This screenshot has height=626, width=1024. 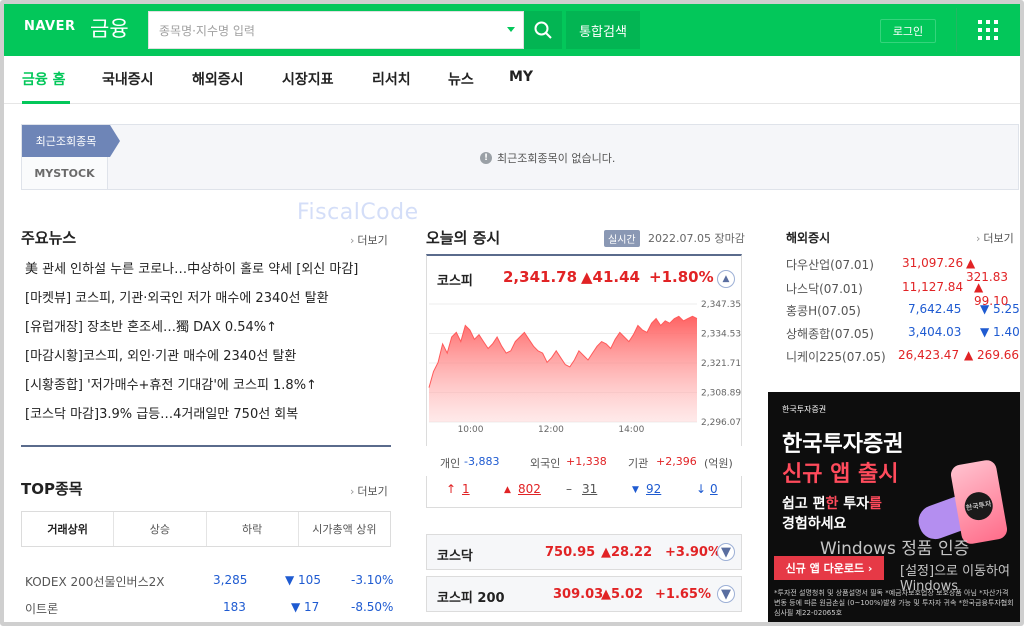 I want to click on ad-copy: 쉽고 편한 투자를 경험하세요, so click(x=832, y=514).